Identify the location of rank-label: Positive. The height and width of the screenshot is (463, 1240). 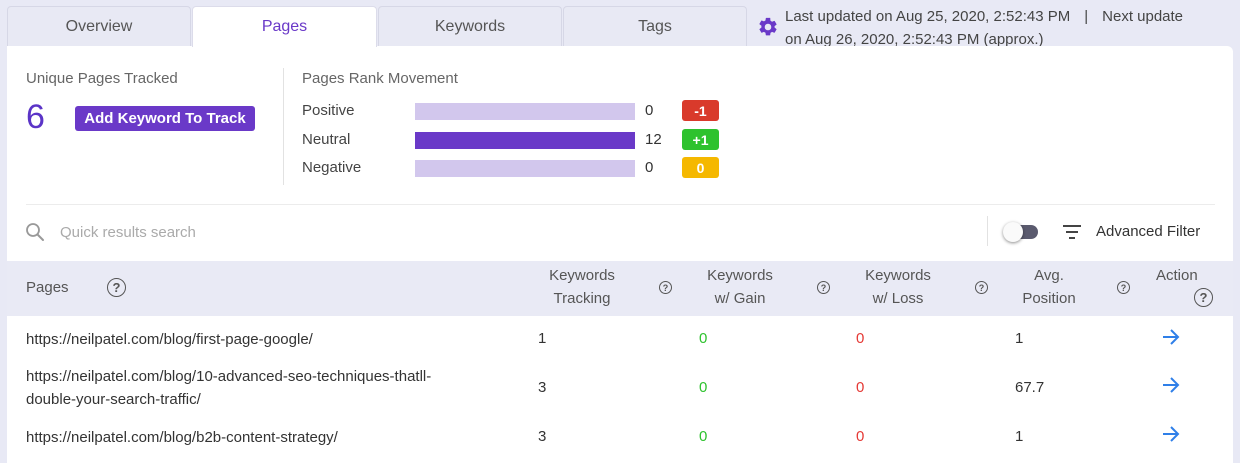
(328, 110).